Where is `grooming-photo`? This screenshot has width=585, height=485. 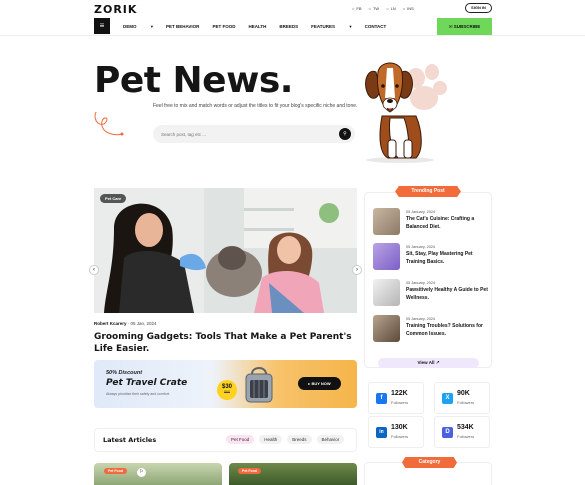
grooming-photo is located at coordinates (225, 250).